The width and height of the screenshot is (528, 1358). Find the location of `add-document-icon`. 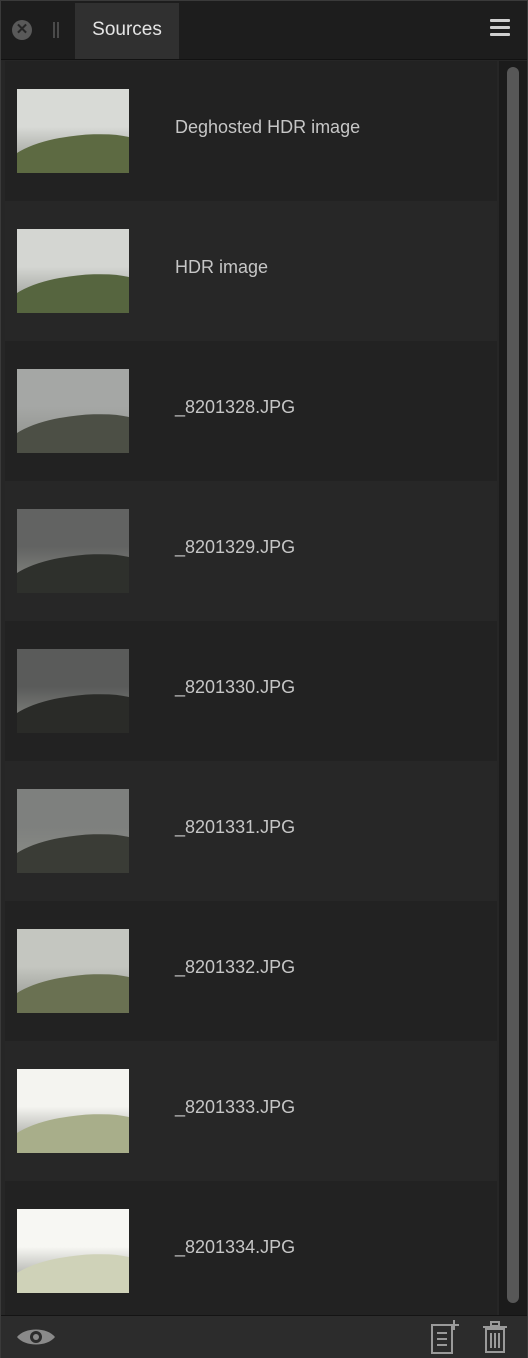

add-document-icon is located at coordinates (445, 1337).